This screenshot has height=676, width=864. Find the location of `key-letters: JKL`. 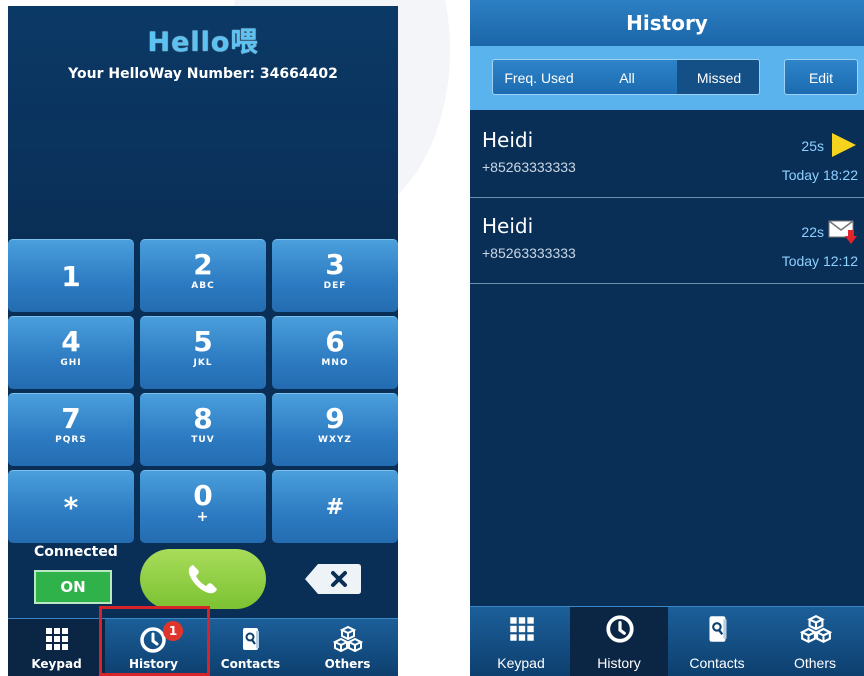

key-letters: JKL is located at coordinates (203, 363).